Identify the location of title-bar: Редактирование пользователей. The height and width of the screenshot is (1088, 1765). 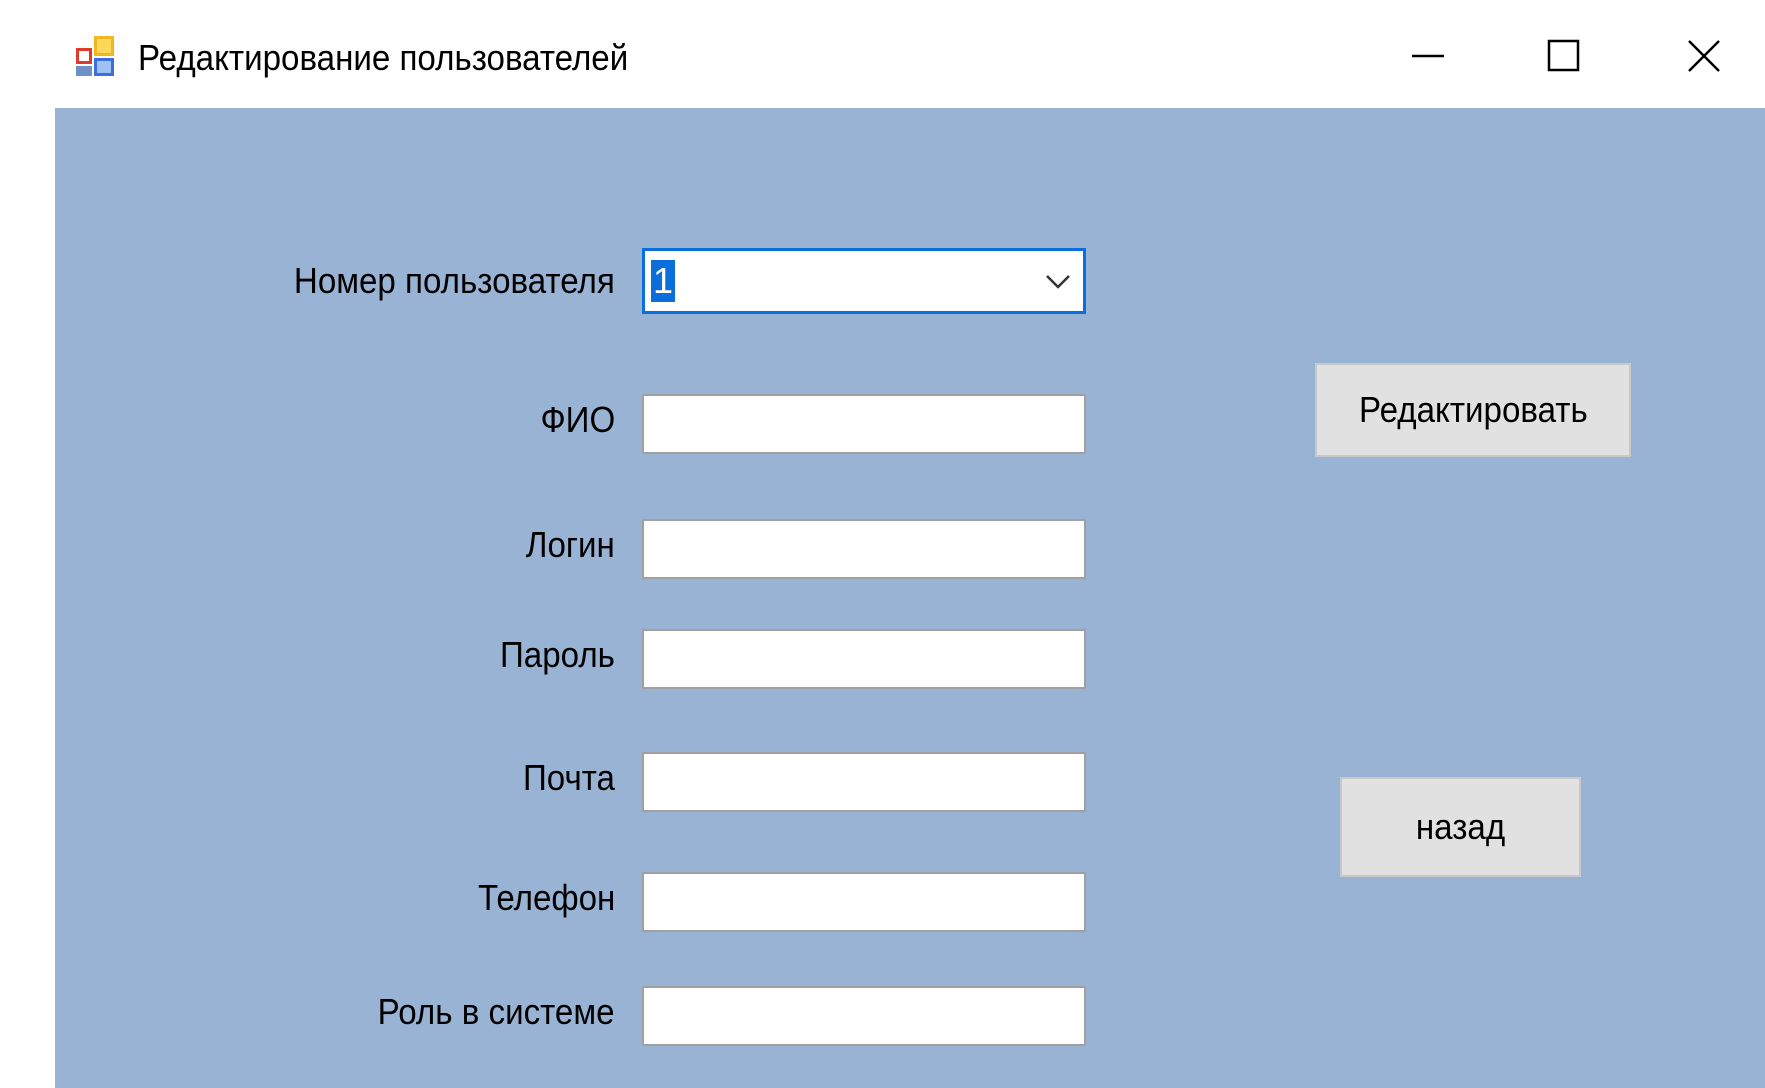
(882, 54).